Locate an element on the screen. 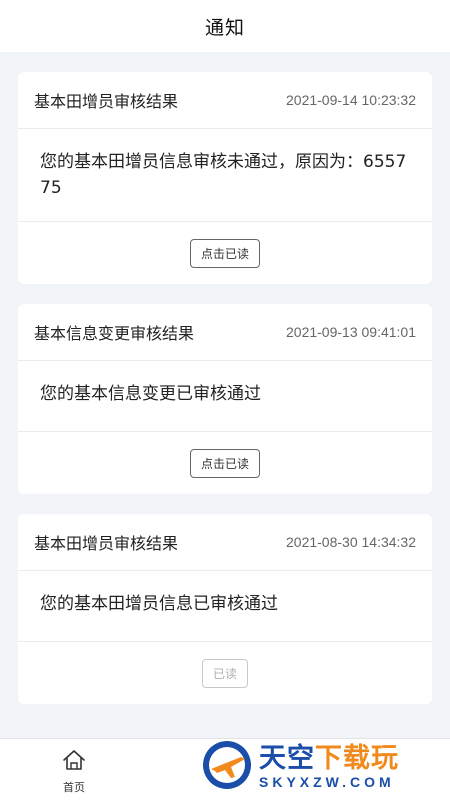 The image size is (450, 800). top-header: 通知 is located at coordinates (225, 26).